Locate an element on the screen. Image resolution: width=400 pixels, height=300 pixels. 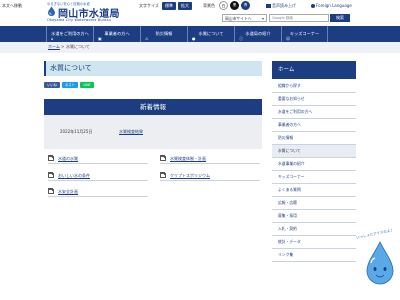
logo-name-en: Okayama City Waterworks Bureau is located at coordinates (79, 20).